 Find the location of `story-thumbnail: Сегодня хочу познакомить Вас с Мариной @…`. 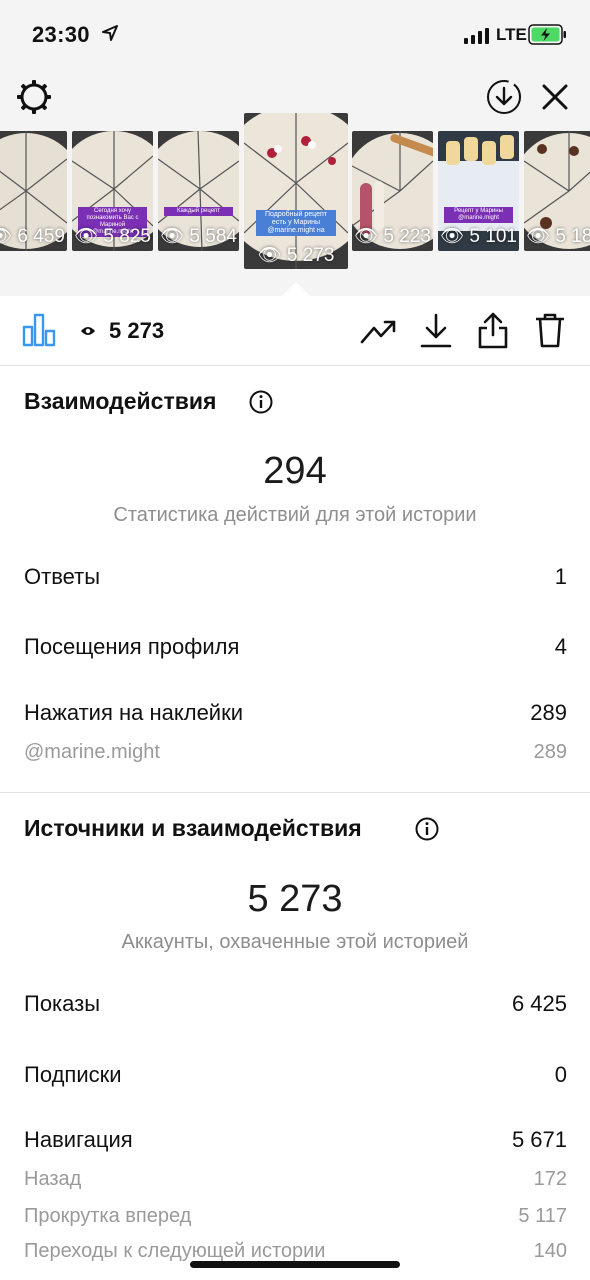

story-thumbnail: Сегодня хочу познакомить Вас с Мариной @… is located at coordinates (112, 191).